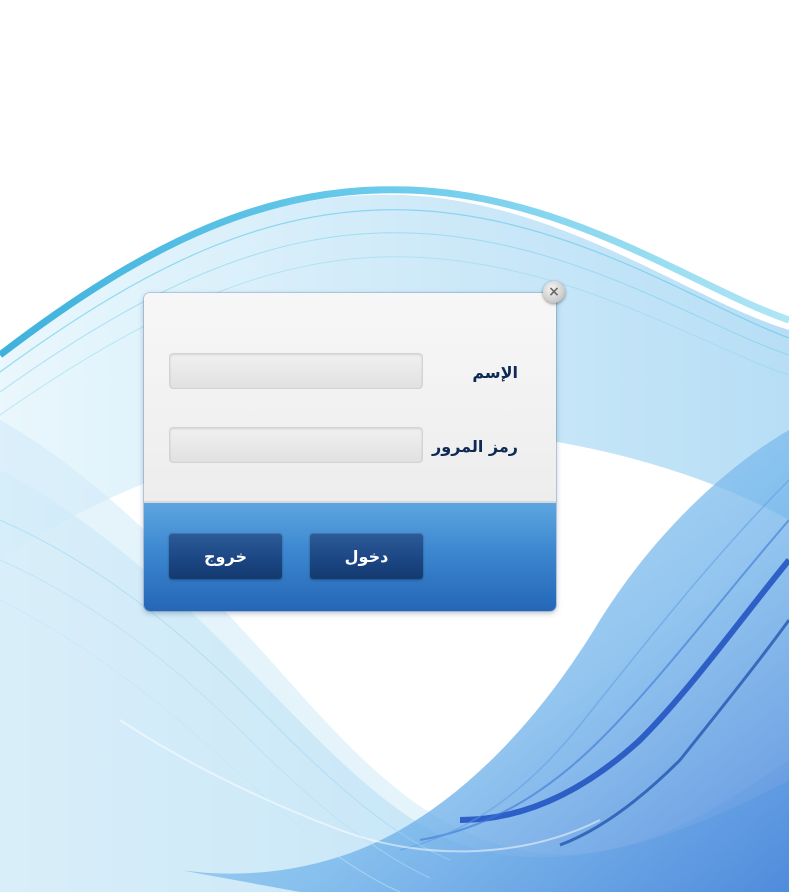 Image resolution: width=789 pixels, height=892 pixels. Describe the element at coordinates (225, 556) in the screenshot. I see `exit-button: خروج` at that location.